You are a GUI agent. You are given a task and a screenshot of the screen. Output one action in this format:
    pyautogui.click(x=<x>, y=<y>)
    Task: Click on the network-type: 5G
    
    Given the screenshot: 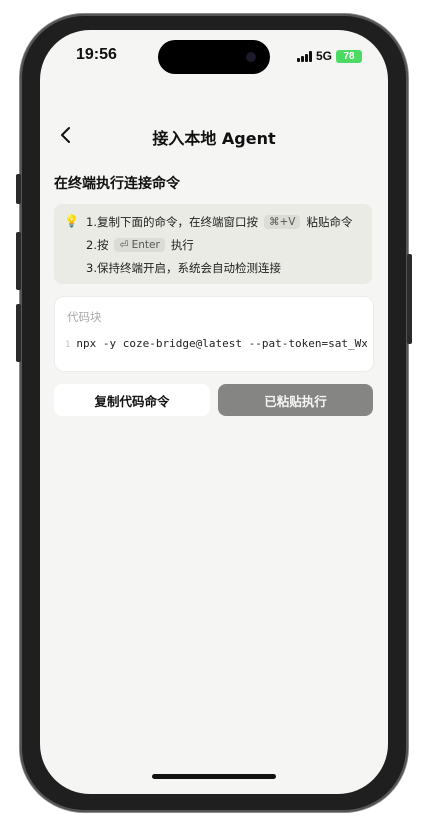 What is the action you would take?
    pyautogui.click(x=323, y=56)
    